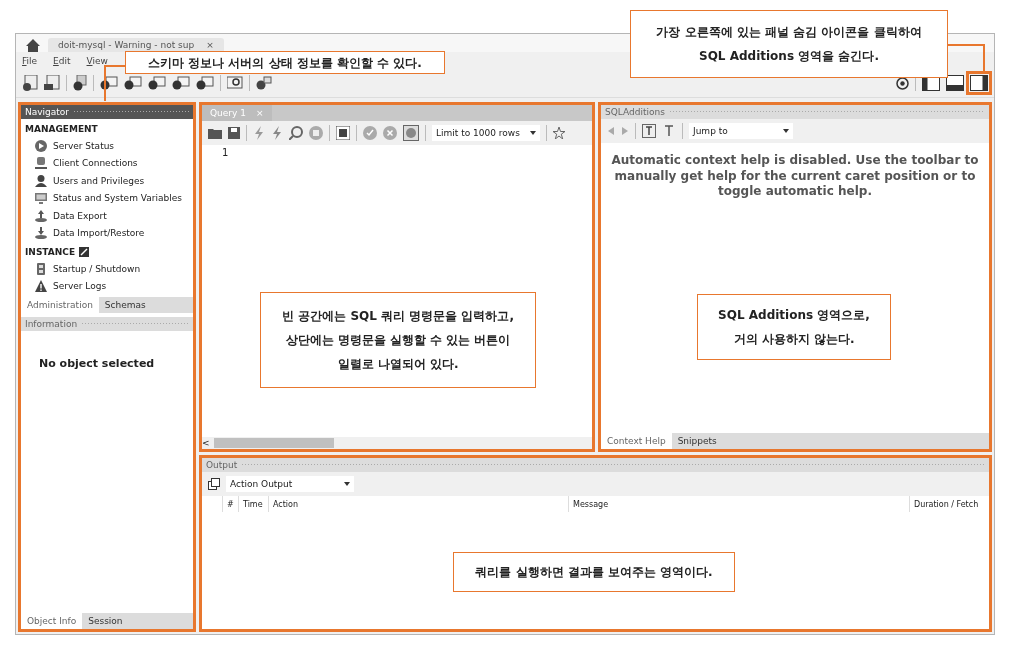 This screenshot has height=646, width=1024. I want to click on line-number: 1, so click(225, 152).